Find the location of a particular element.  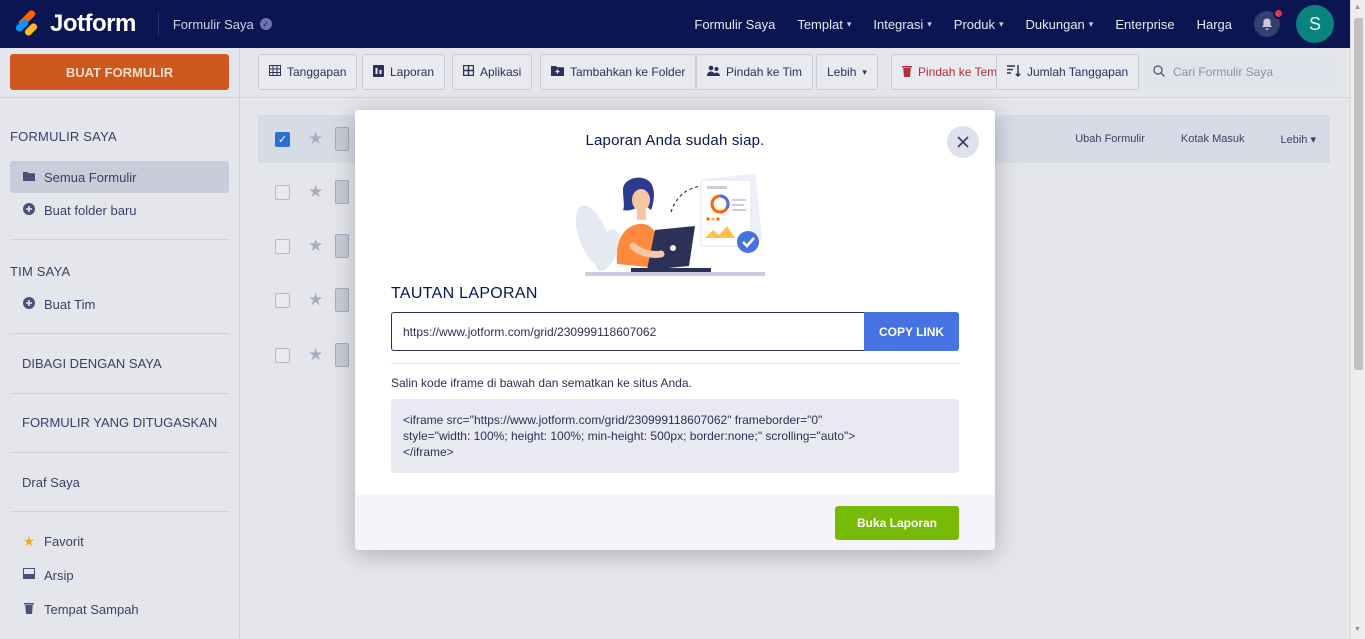

embed-code-line: </iframe> is located at coordinates (428, 452).